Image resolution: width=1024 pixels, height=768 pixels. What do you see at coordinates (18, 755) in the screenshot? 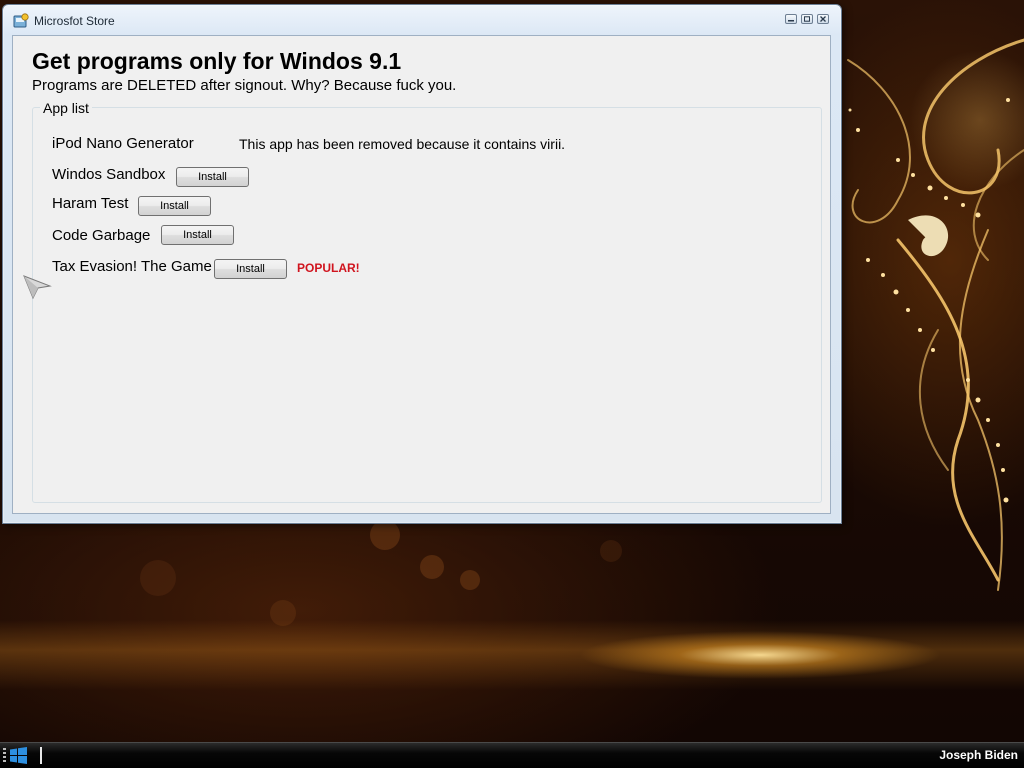
I see `windows-logo-icon` at bounding box center [18, 755].